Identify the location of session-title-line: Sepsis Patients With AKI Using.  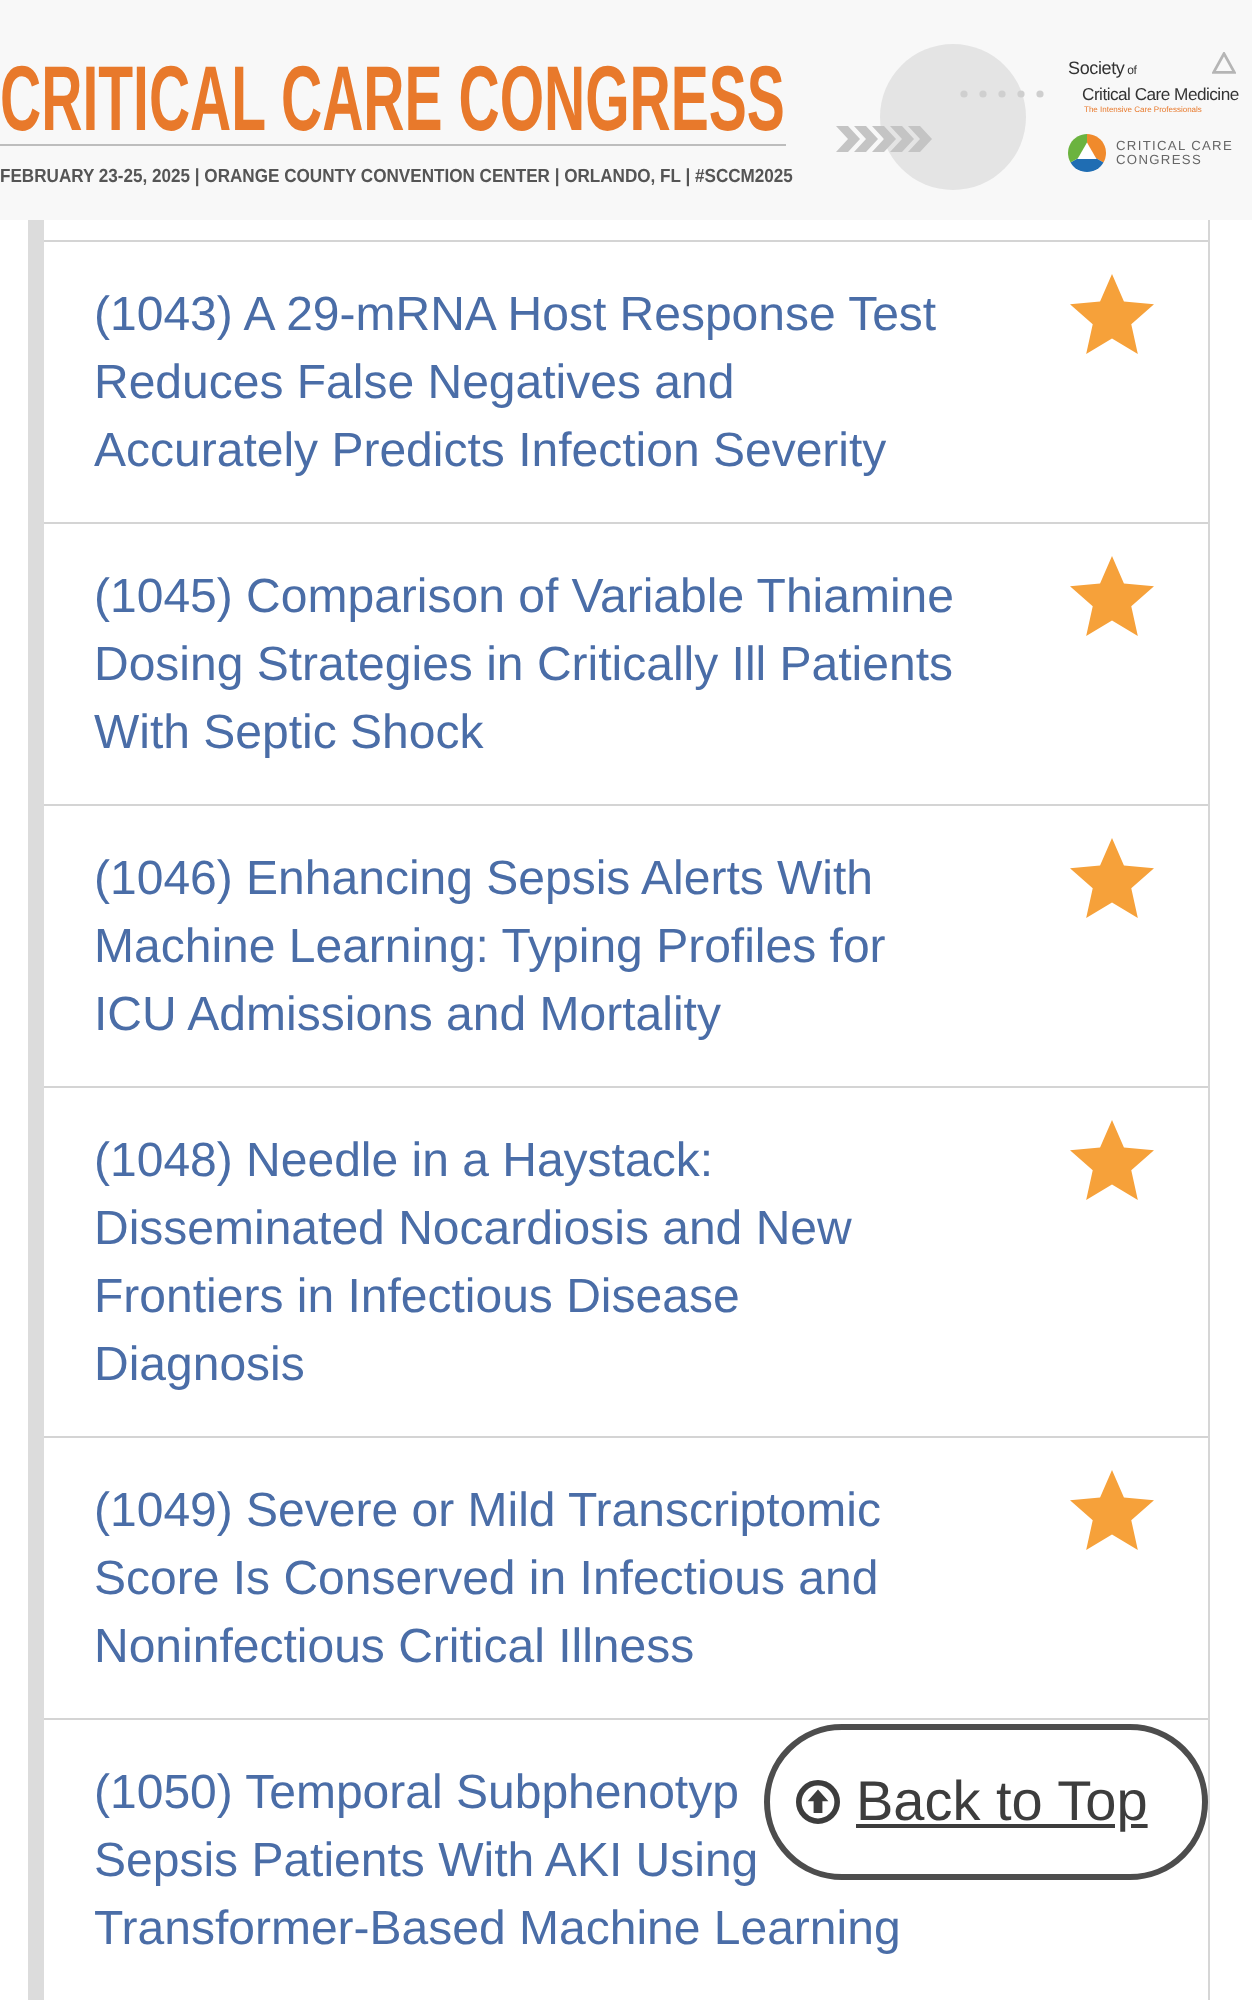
(426, 1862).